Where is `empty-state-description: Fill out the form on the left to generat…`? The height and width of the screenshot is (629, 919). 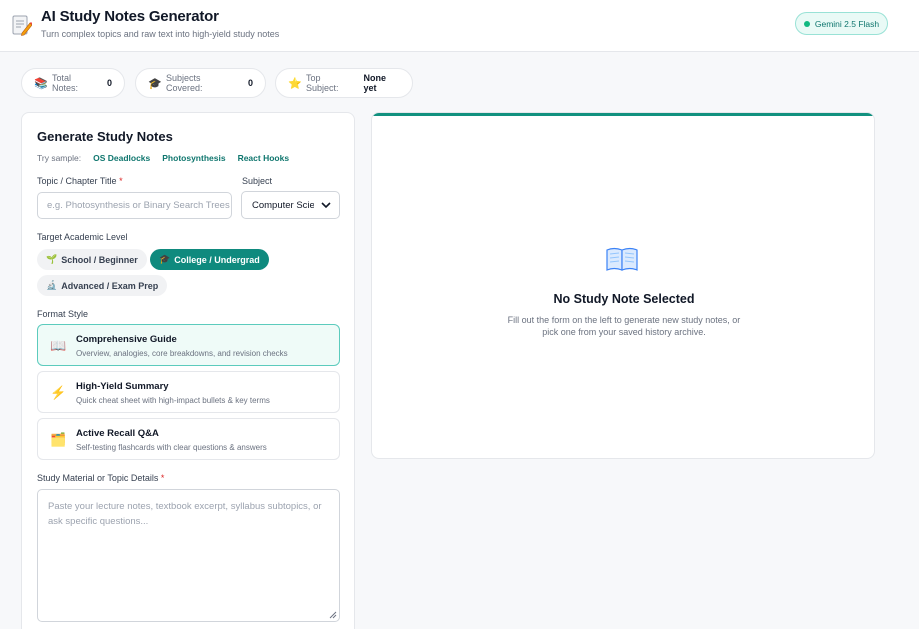 empty-state-description: Fill out the form on the left to generat… is located at coordinates (623, 326).